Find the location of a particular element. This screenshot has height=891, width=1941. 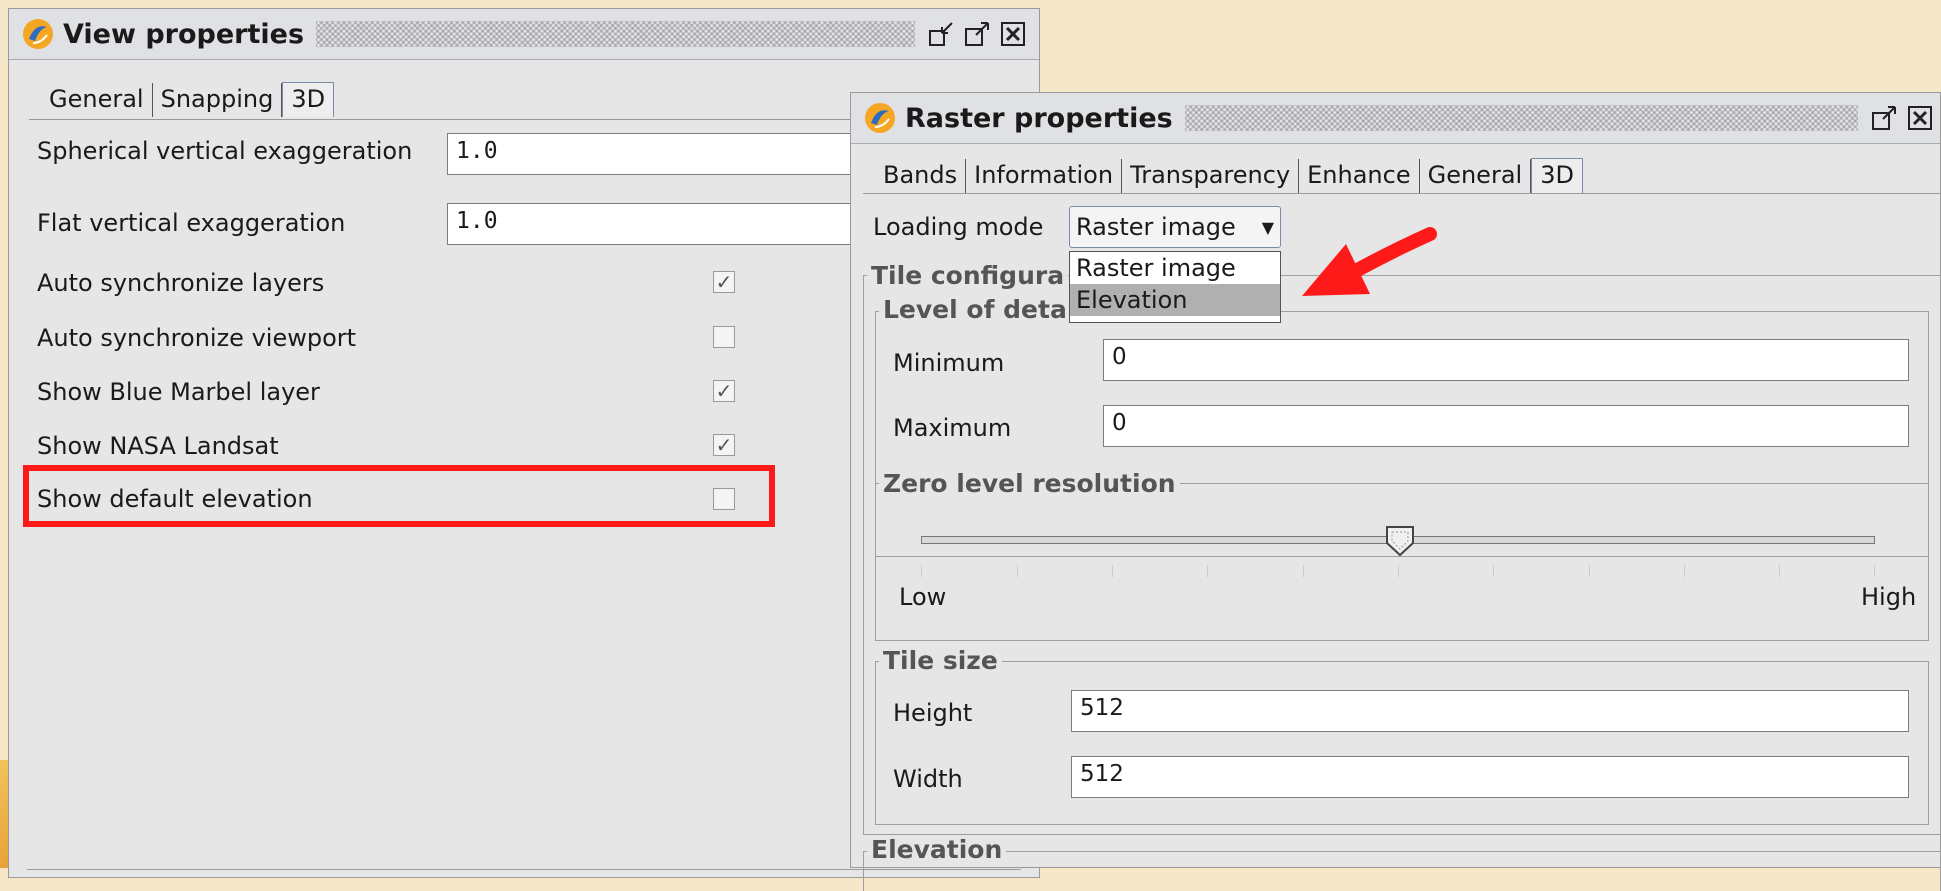

show-nasa-landsat-label: Show NASA Landsat is located at coordinates (158, 446).